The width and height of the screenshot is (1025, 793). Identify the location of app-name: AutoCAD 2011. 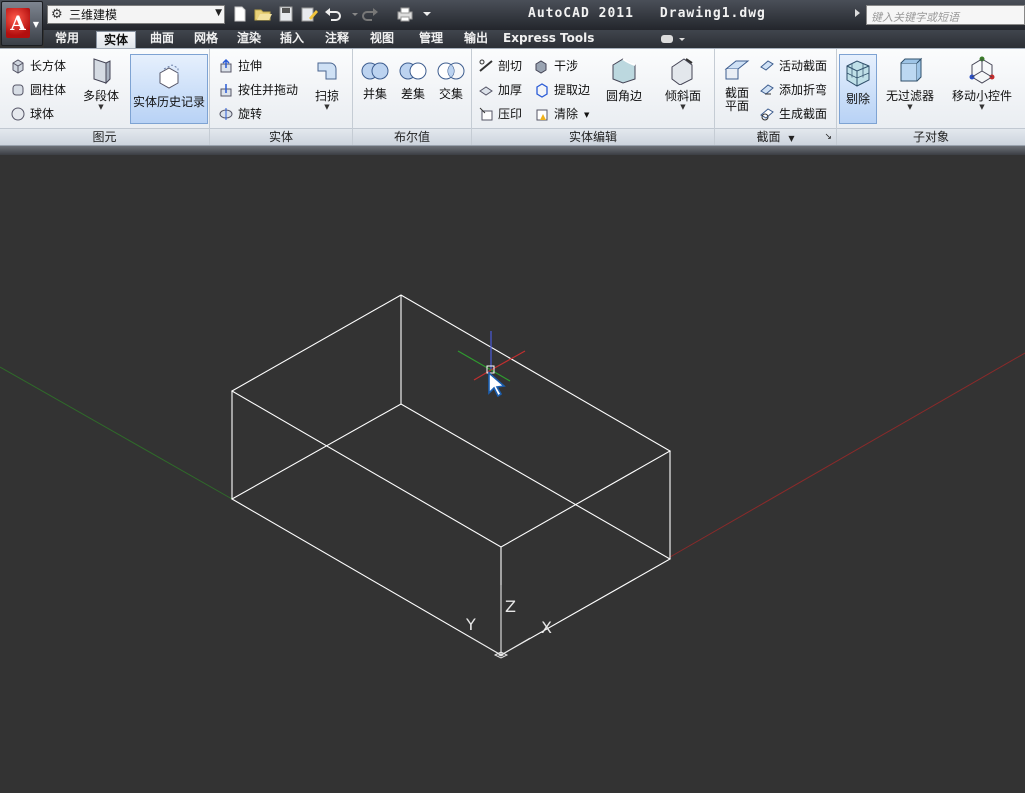
(581, 13).